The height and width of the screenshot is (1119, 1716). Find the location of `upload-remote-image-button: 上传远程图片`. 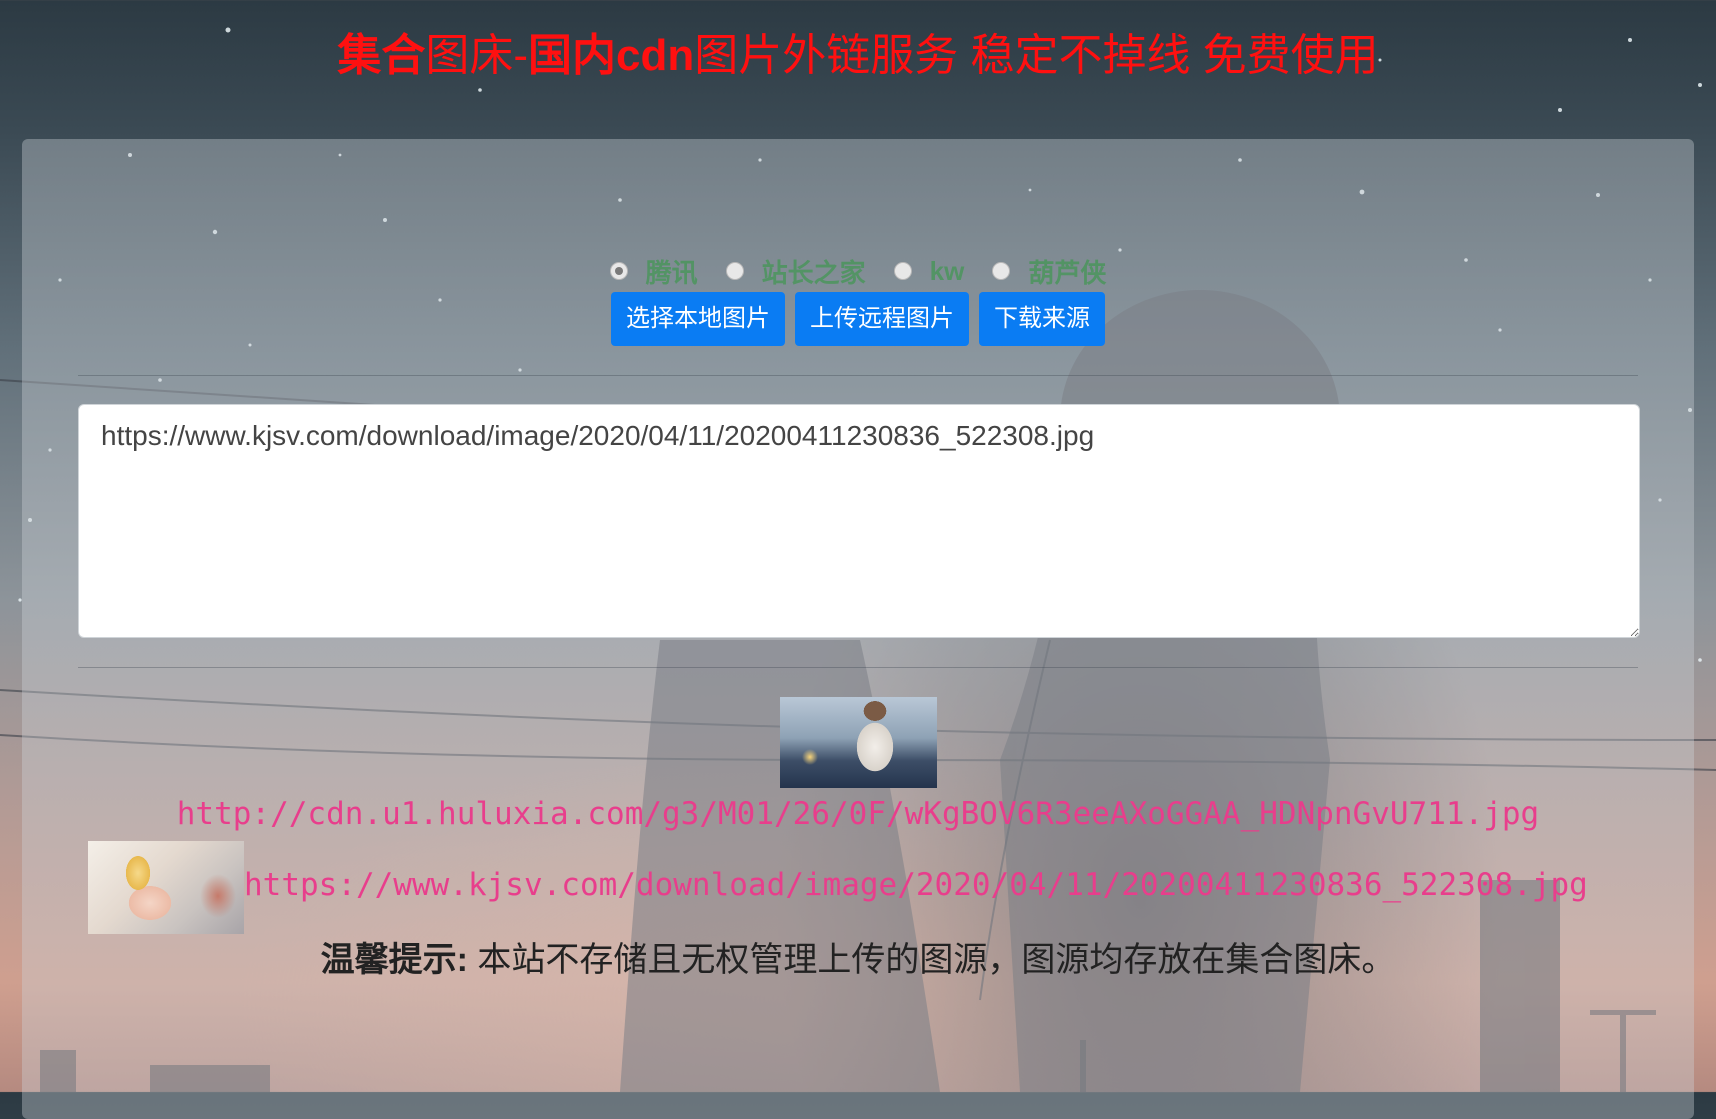

upload-remote-image-button: 上传远程图片 is located at coordinates (882, 319).